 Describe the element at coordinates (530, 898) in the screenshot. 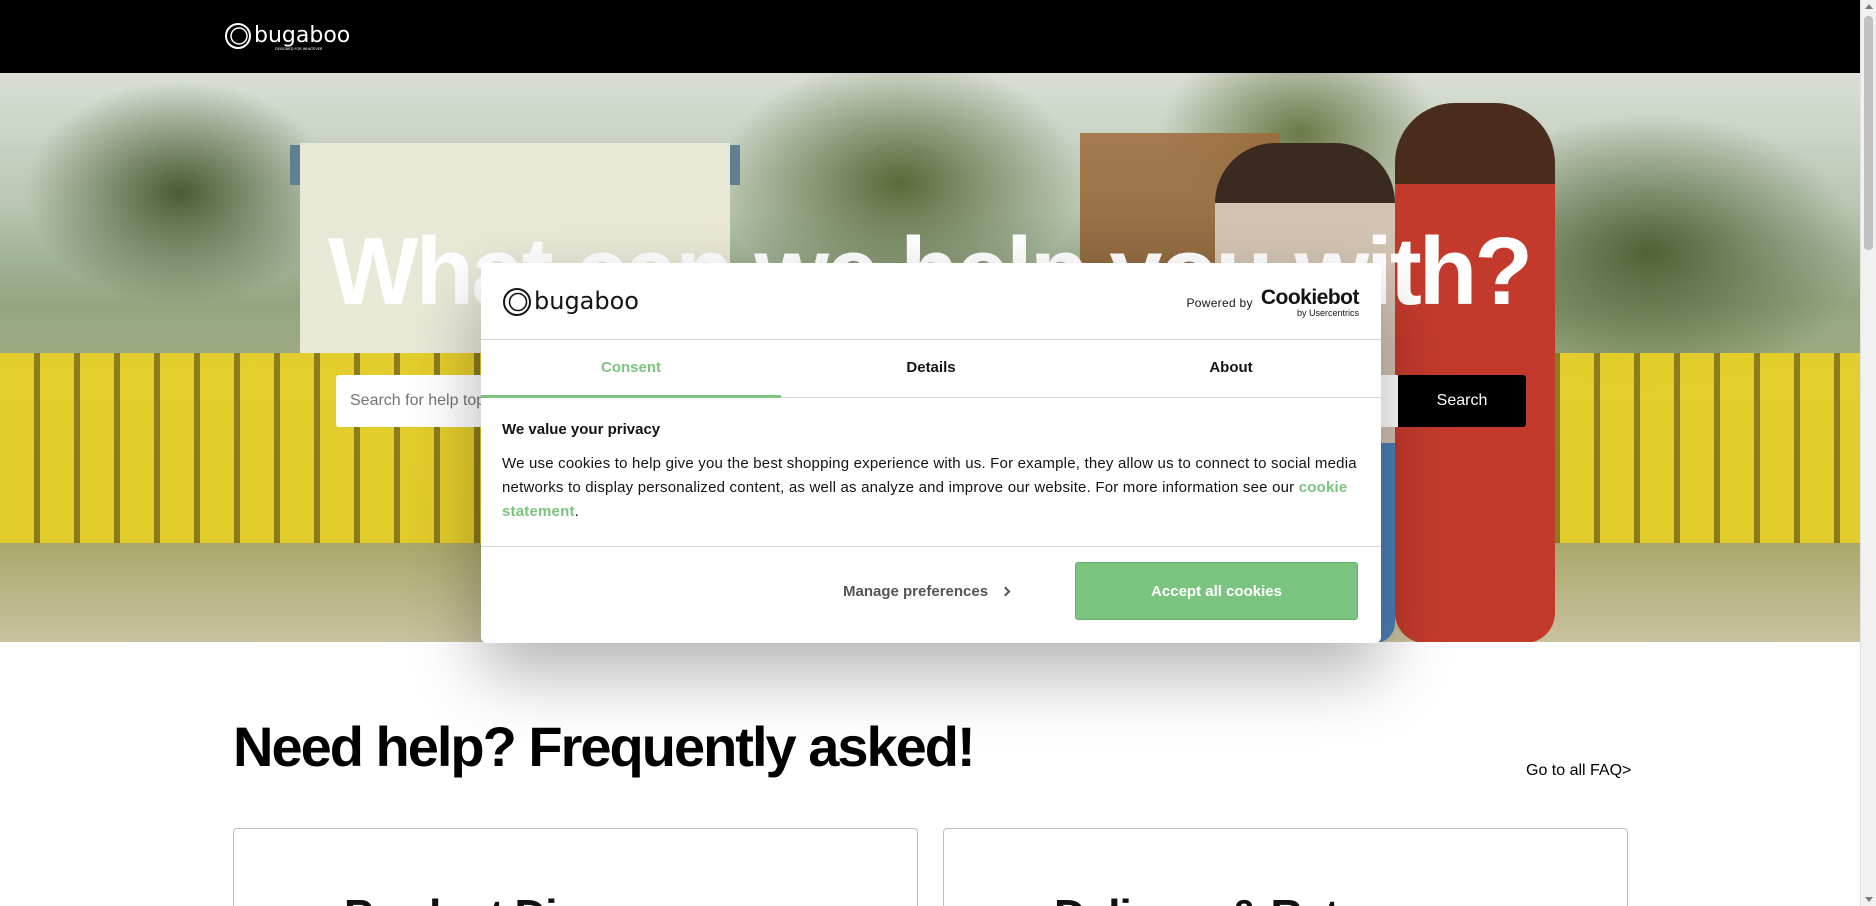

I see `faq-card-title: Product Discovery` at that location.